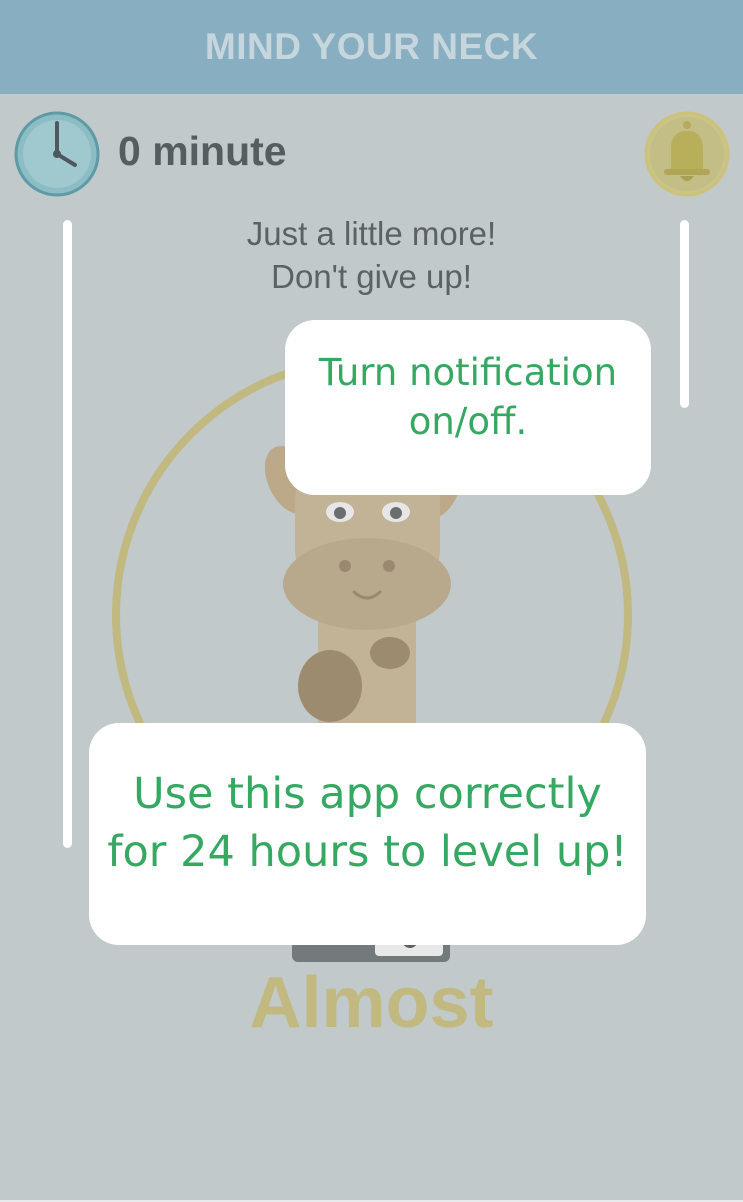 Image resolution: width=743 pixels, height=1202 pixels. Describe the element at coordinates (367, 852) in the screenshot. I see `level-up-tooltip-line-2: for 24 hours to level up!` at that location.